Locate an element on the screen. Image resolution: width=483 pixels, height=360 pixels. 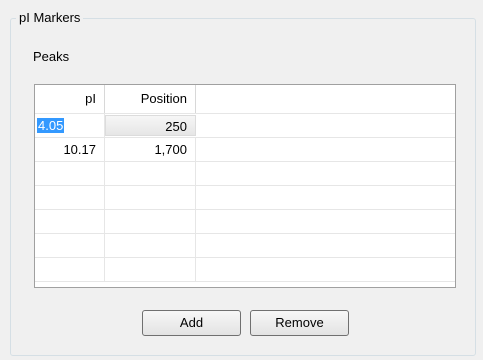
peaks-label: Peaks is located at coordinates (51, 56).